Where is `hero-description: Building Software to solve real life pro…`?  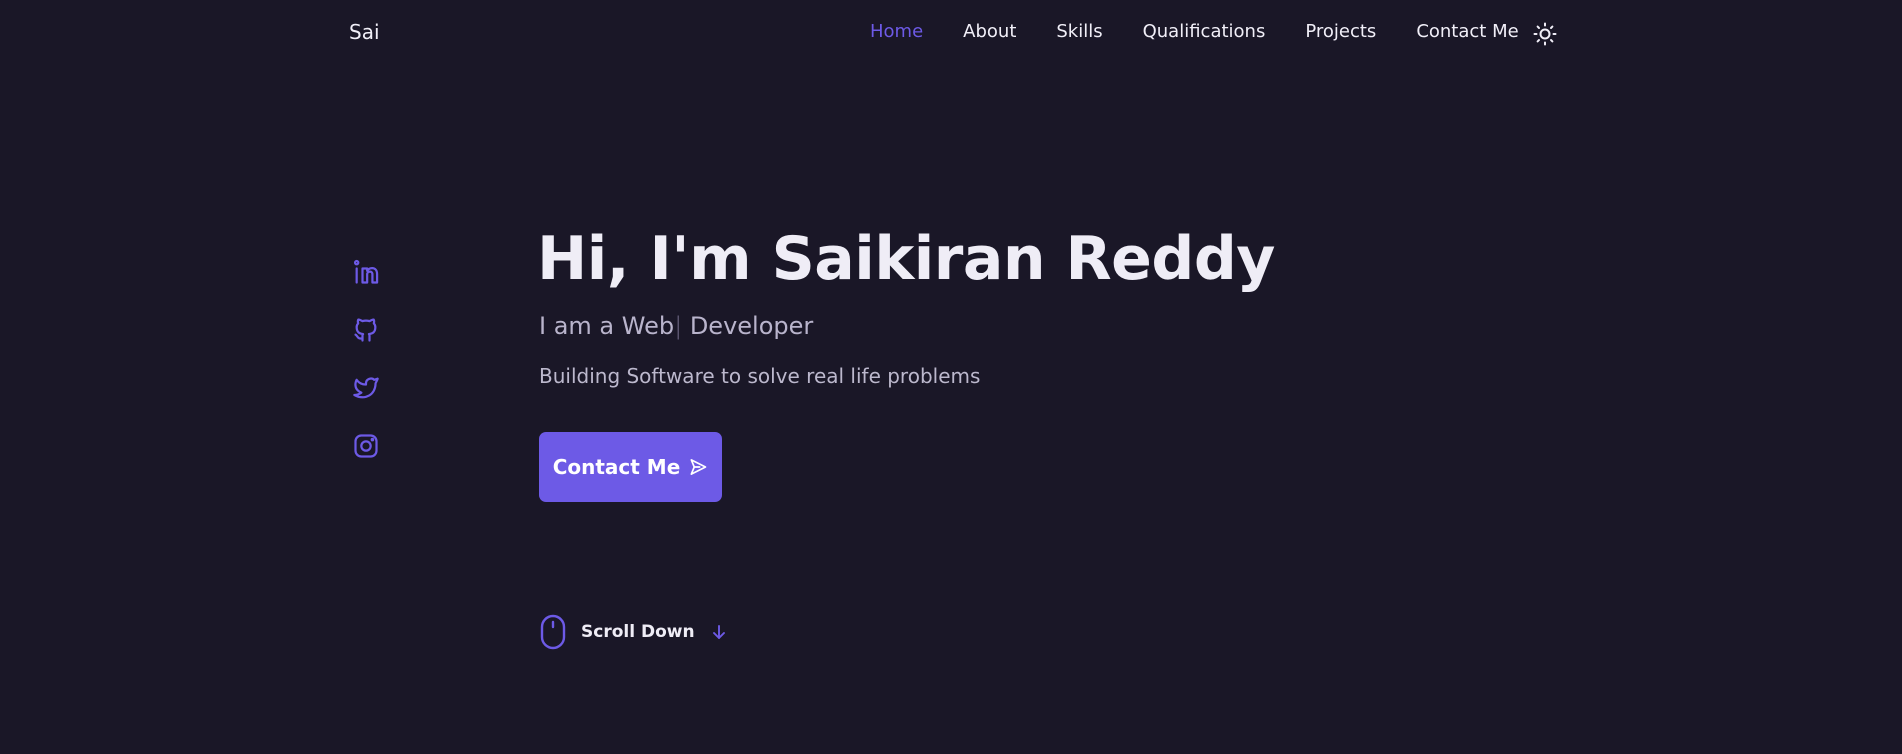
hero-description: Building Software to solve real life pro… is located at coordinates (760, 376).